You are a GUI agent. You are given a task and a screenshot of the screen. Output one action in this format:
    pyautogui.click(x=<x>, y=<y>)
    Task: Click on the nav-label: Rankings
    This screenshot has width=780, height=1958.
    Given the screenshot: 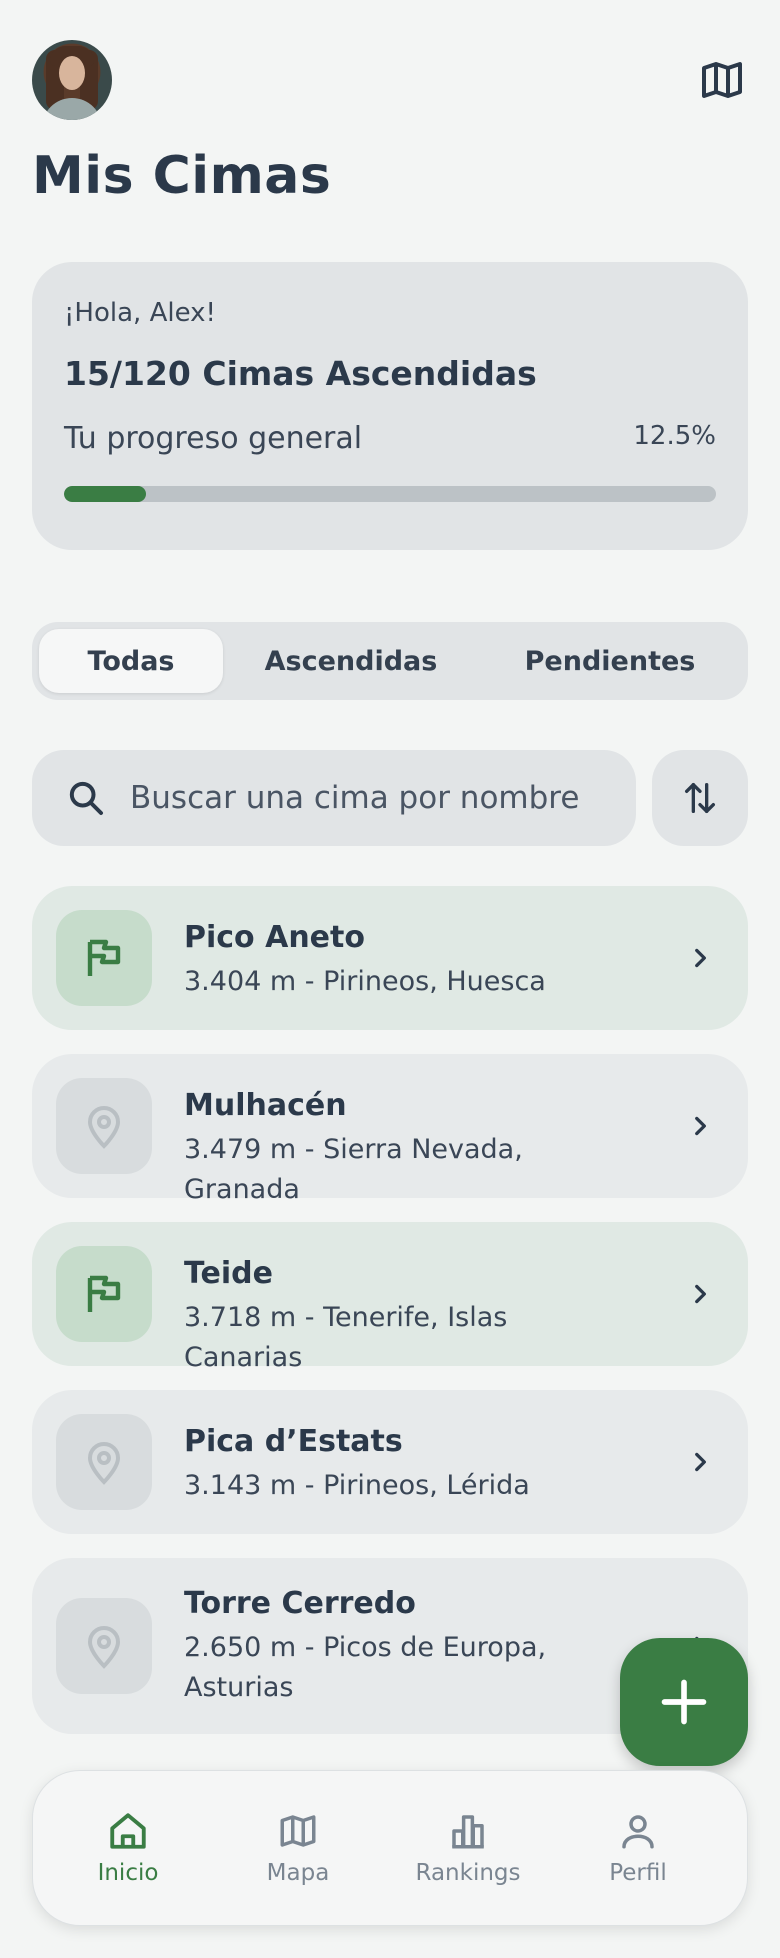 What is the action you would take?
    pyautogui.click(x=468, y=1873)
    